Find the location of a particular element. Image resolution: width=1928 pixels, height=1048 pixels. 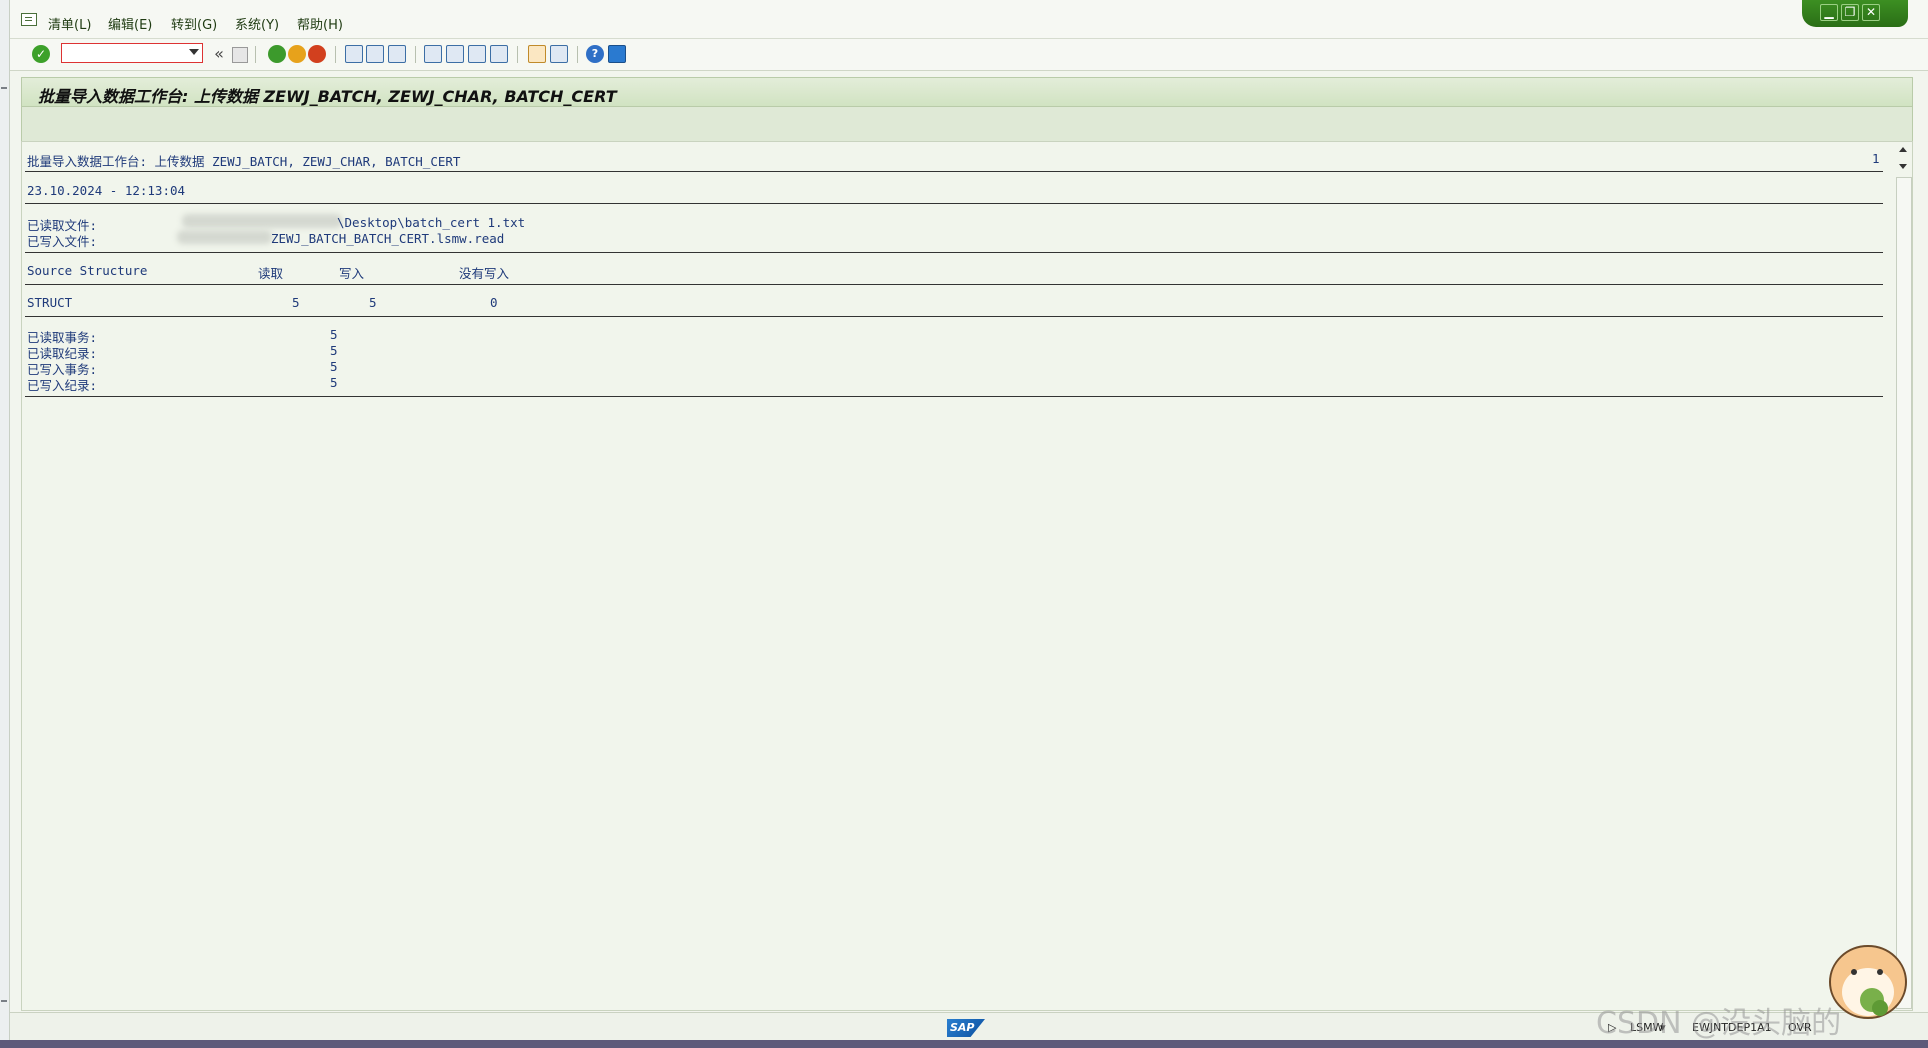

window-controls: ▁ ❐ ✕ is located at coordinates (1855, 13).